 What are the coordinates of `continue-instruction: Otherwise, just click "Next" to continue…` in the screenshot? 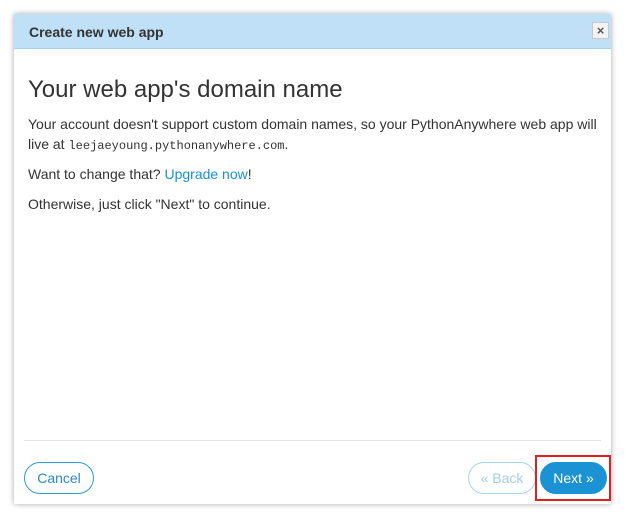 It's located at (149, 204).